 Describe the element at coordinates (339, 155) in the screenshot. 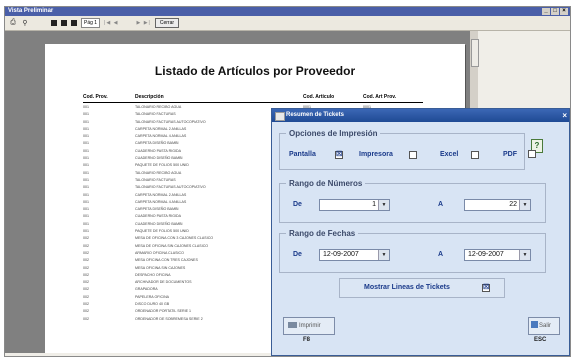

I see `pantalla-checkbox: ☒` at that location.